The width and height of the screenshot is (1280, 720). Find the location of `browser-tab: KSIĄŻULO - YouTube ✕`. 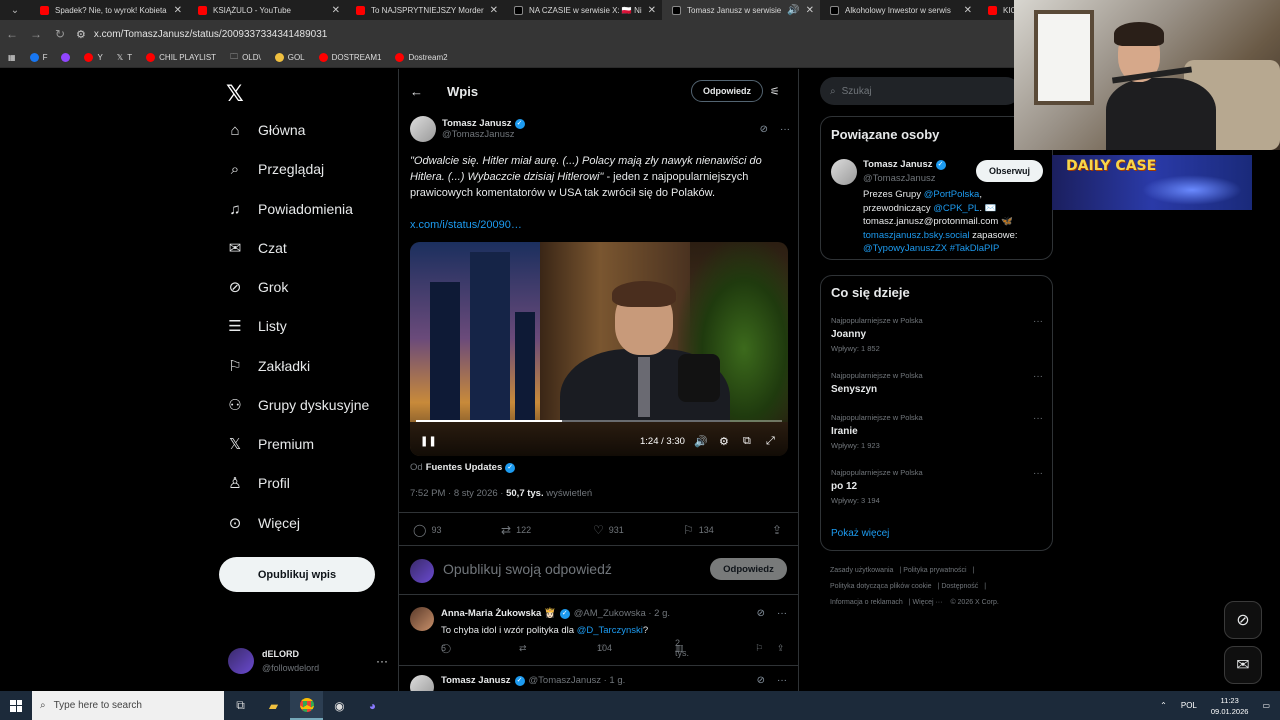

browser-tab: KSIĄŻULO - YouTube ✕ is located at coordinates (267, 10).